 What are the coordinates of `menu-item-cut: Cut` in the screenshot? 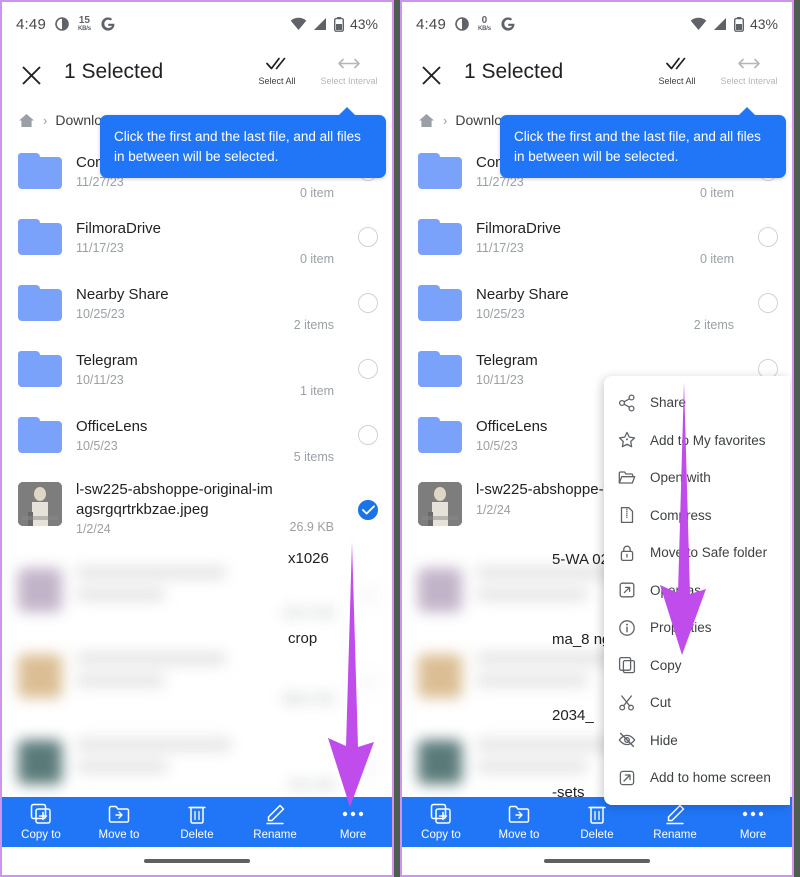 It's located at (697, 703).